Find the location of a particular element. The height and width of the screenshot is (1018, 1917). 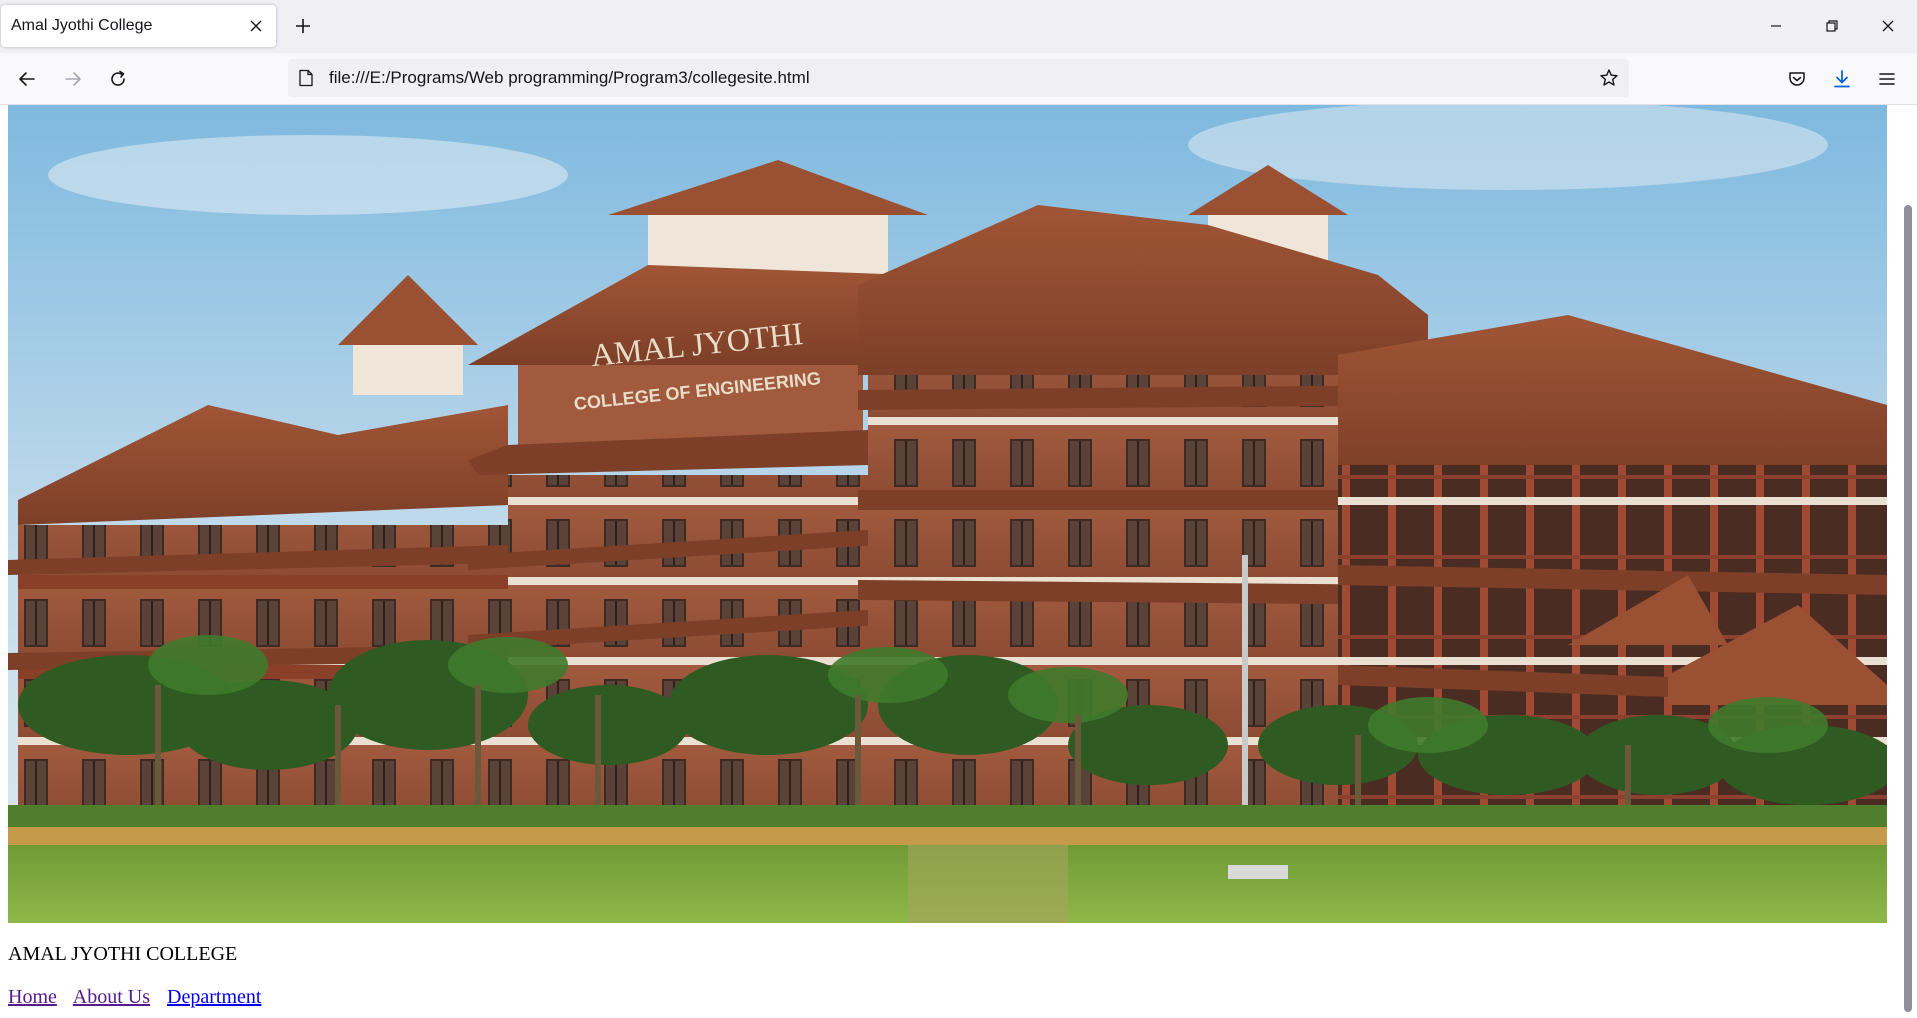

minimize-icon is located at coordinates (1776, 26).